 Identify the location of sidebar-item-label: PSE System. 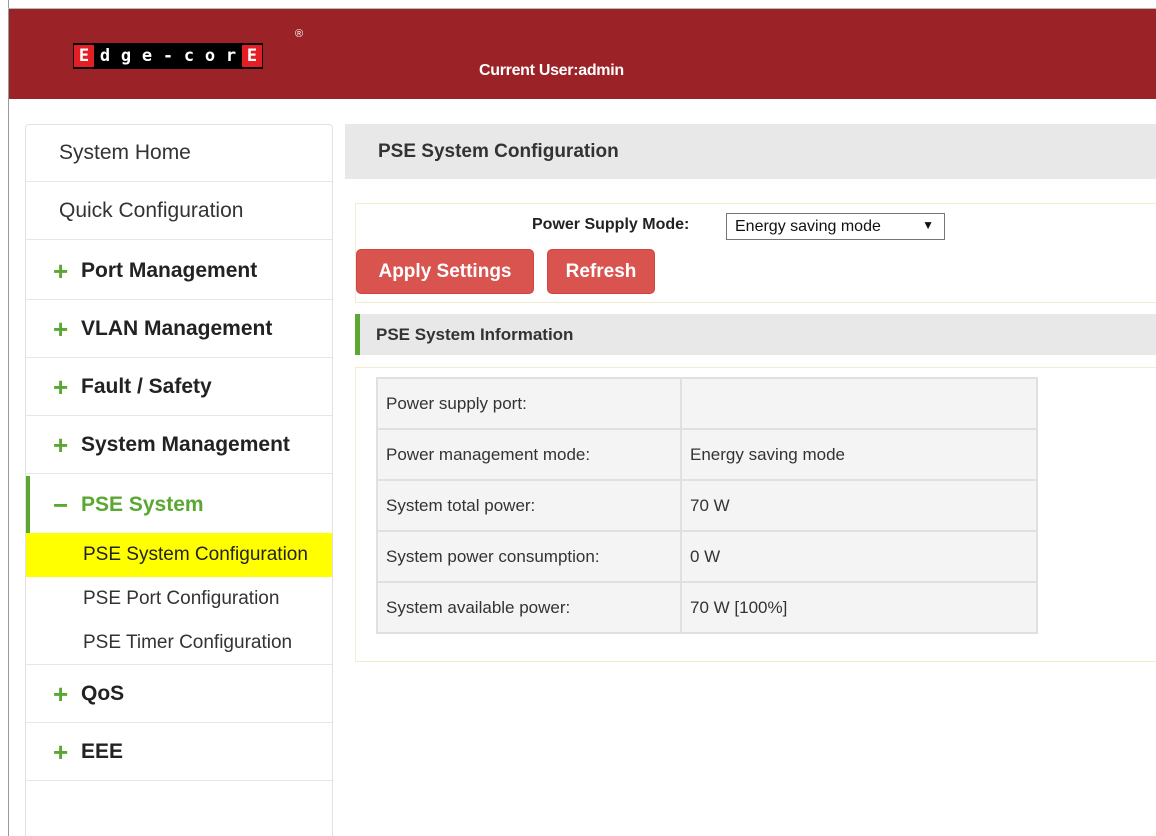
(142, 504).